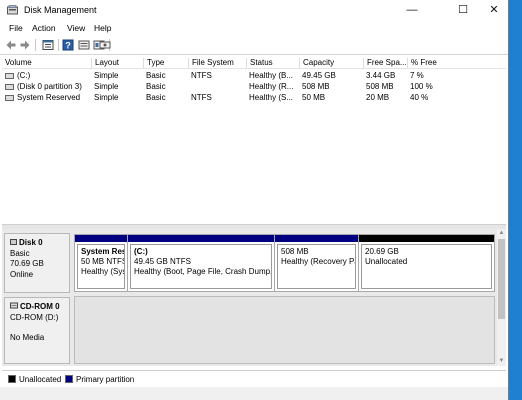 The image size is (522, 400). What do you see at coordinates (117, 63) in the screenshot?
I see `column-layout: Layout` at bounding box center [117, 63].